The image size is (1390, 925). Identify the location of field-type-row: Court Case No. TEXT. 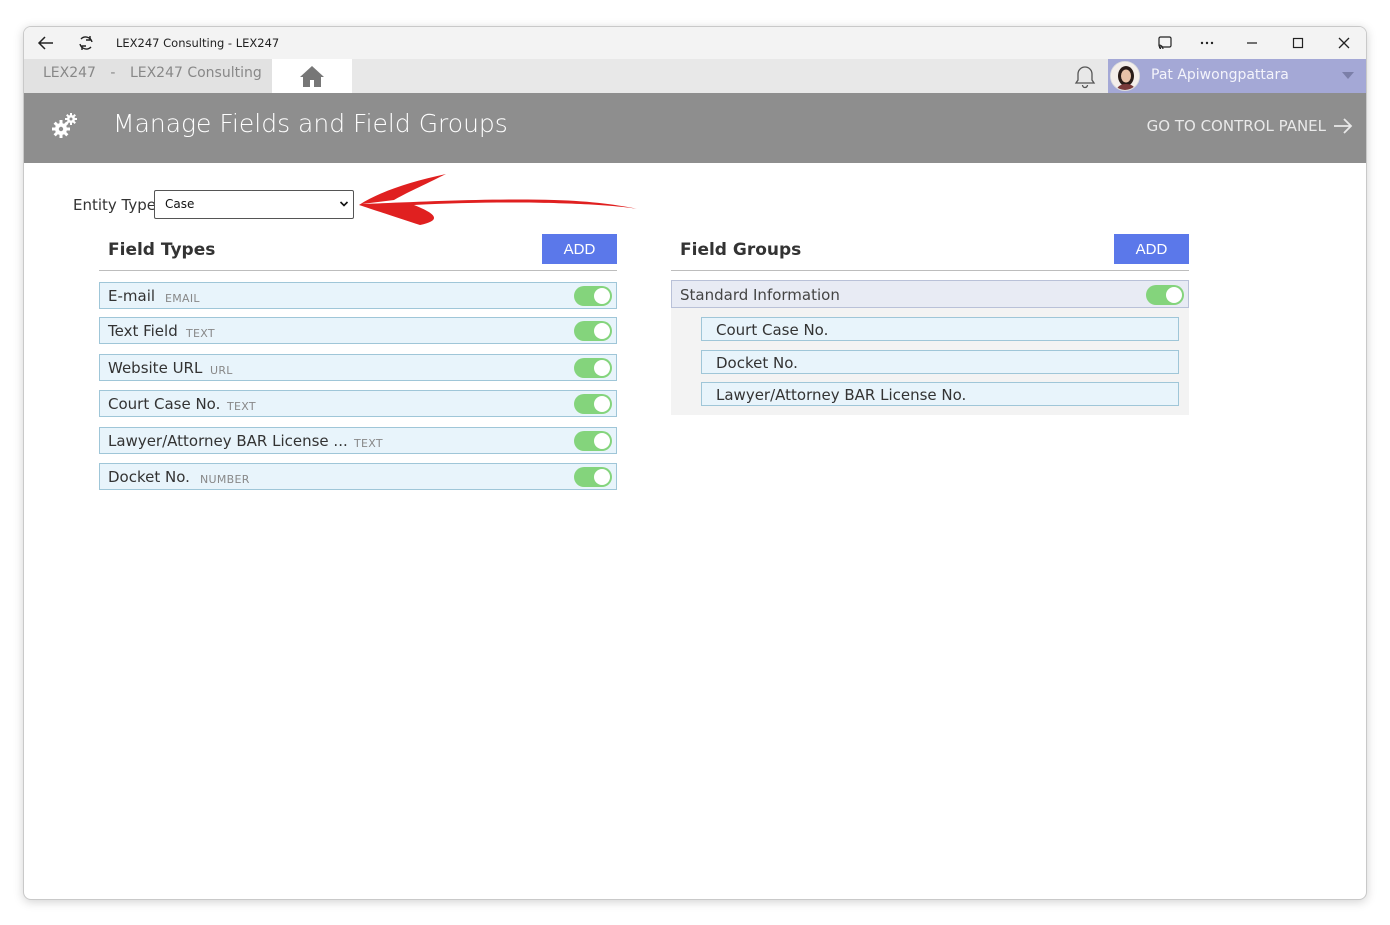
(358, 403).